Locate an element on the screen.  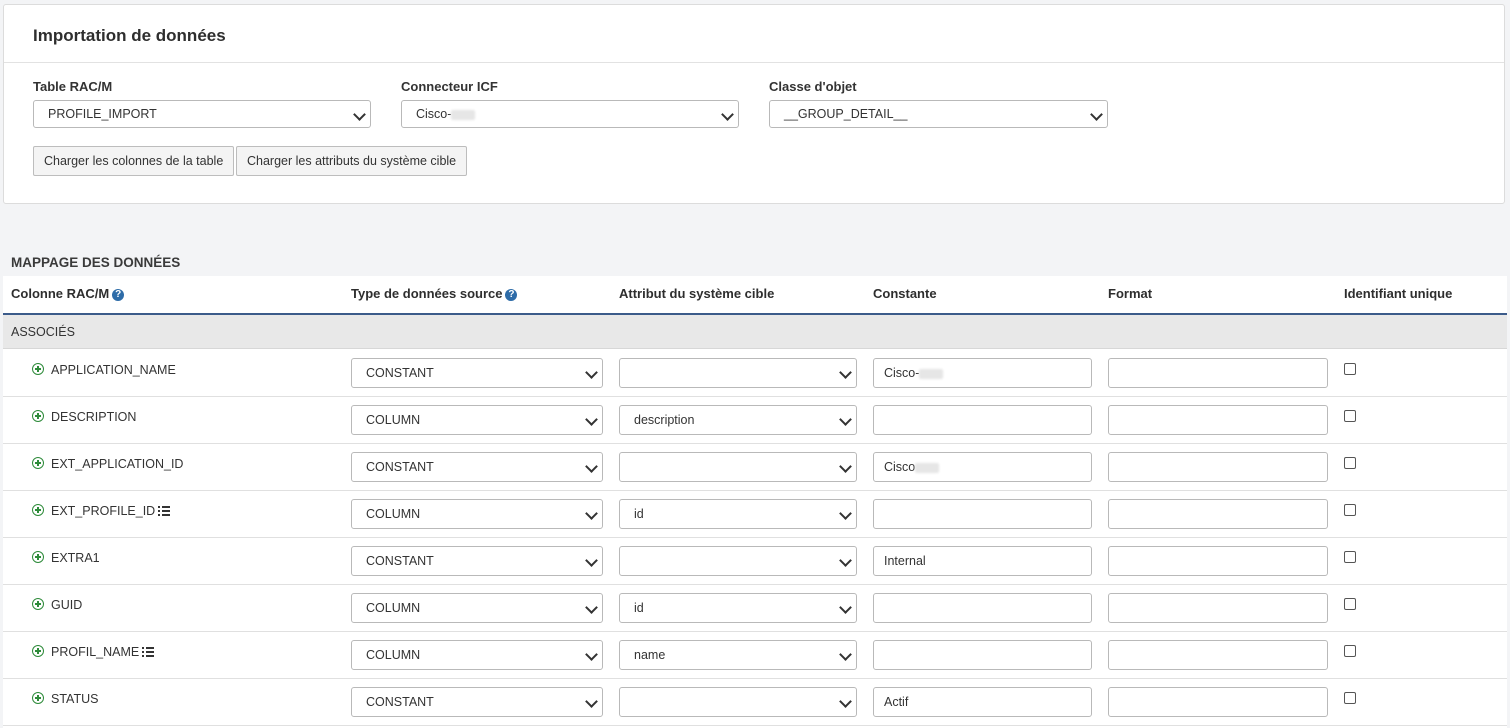
object-class-select: __GROUP_DETAIL__ is located at coordinates (938, 114).